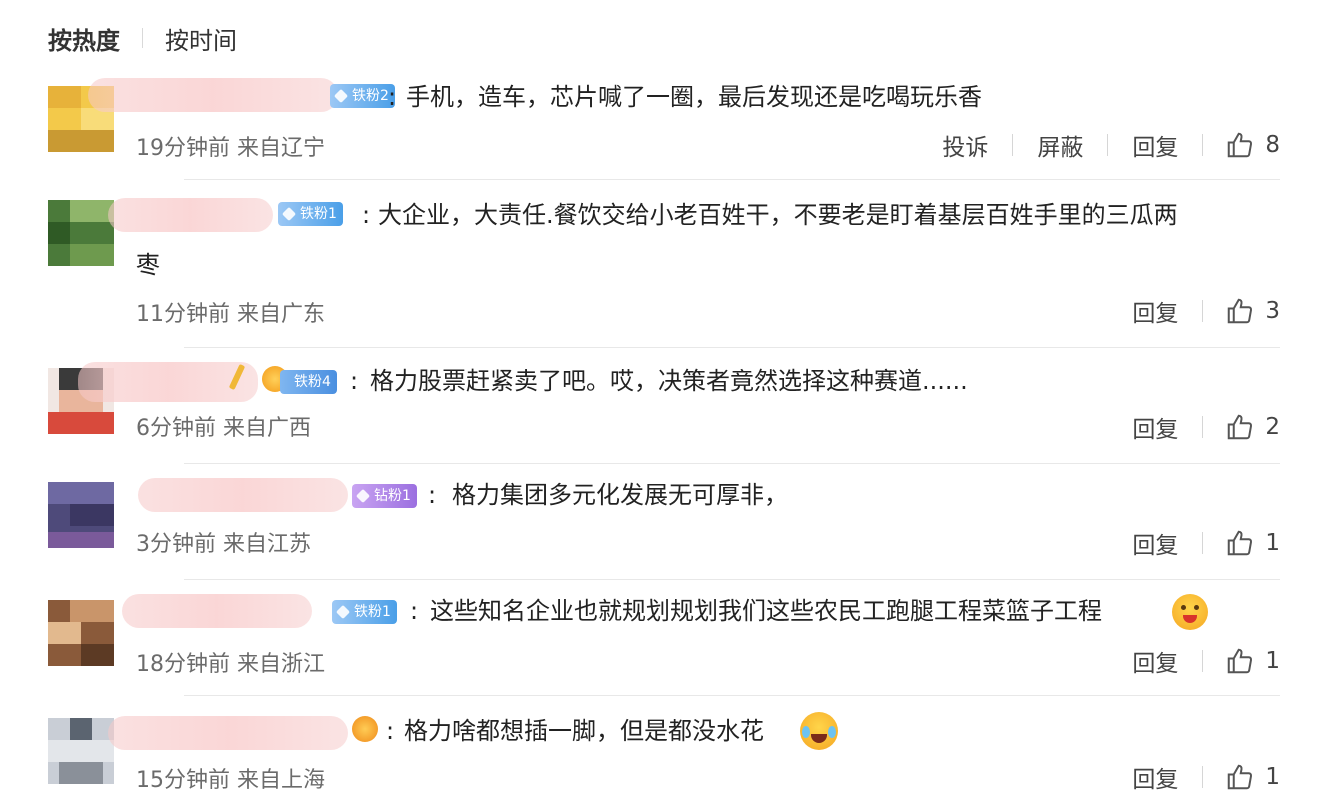 The image size is (1326, 804). I want to click on sort-by-hot-tab: 按热度, so click(84, 38).